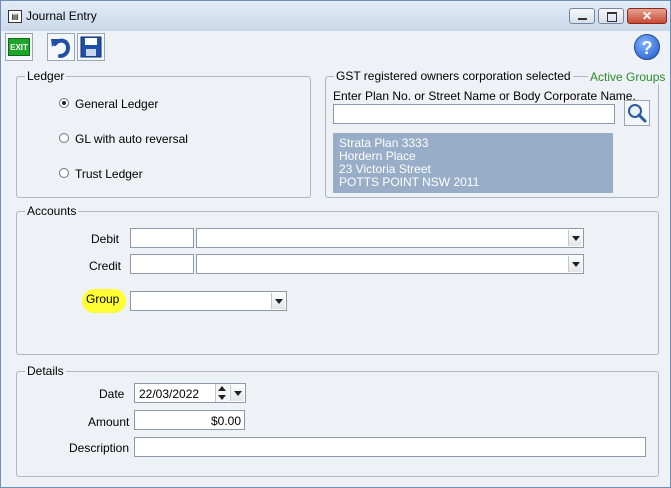 The width and height of the screenshot is (671, 488). Describe the element at coordinates (52, 211) in the screenshot. I see `accounts-group-label: Accounts` at that location.